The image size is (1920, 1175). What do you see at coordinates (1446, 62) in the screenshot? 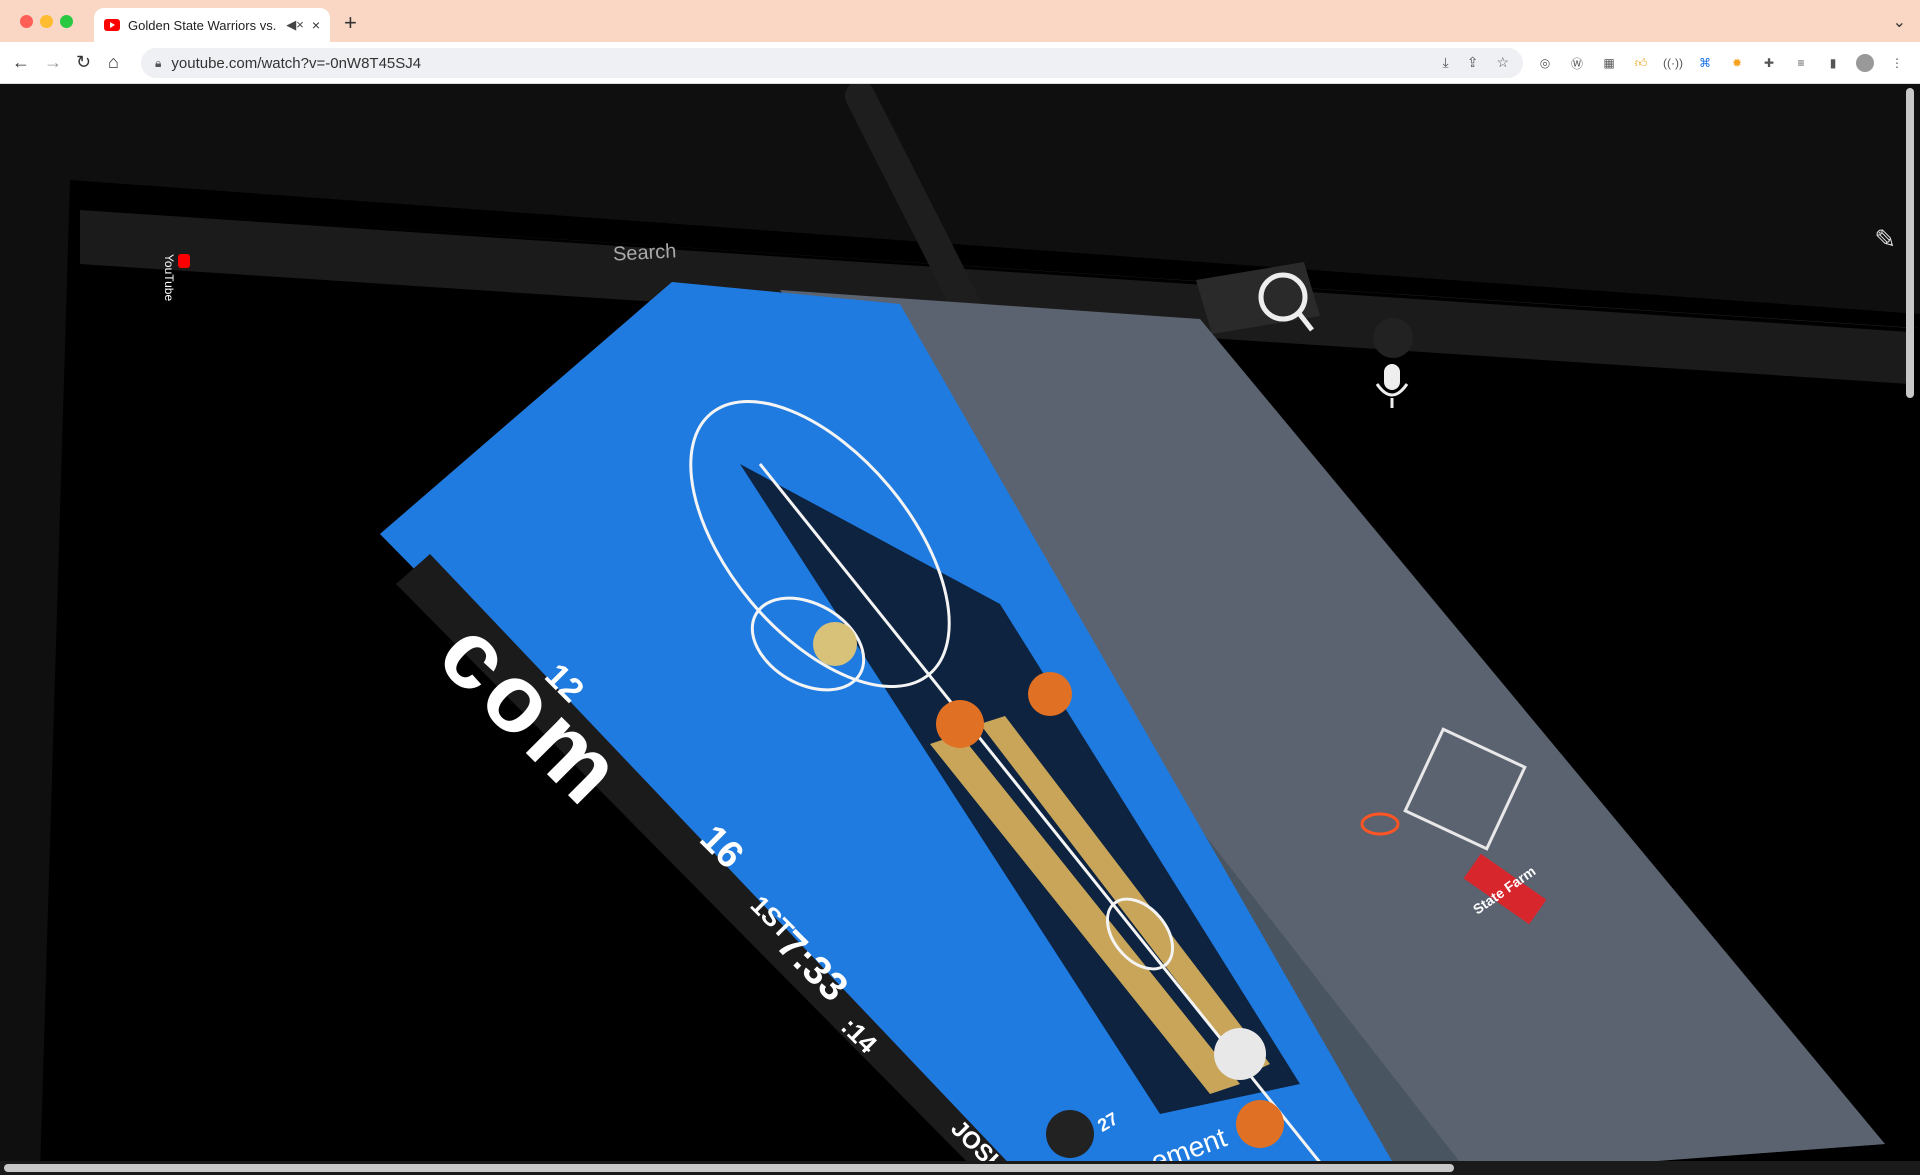
I see `install-app-icon: ⤓` at bounding box center [1446, 62].